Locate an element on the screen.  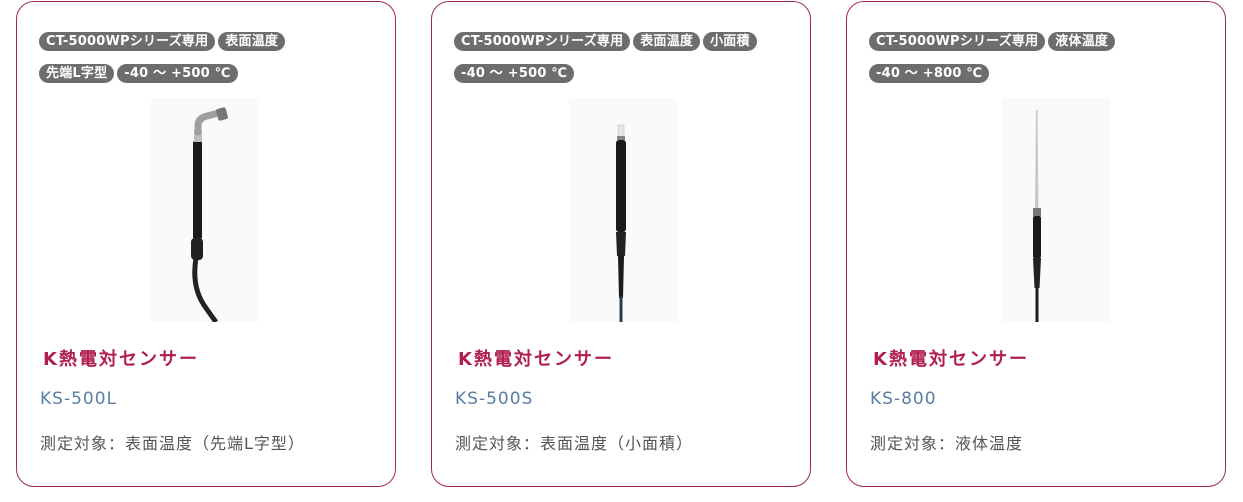
product-description: 測定対象：液体温度 is located at coordinates (947, 443).